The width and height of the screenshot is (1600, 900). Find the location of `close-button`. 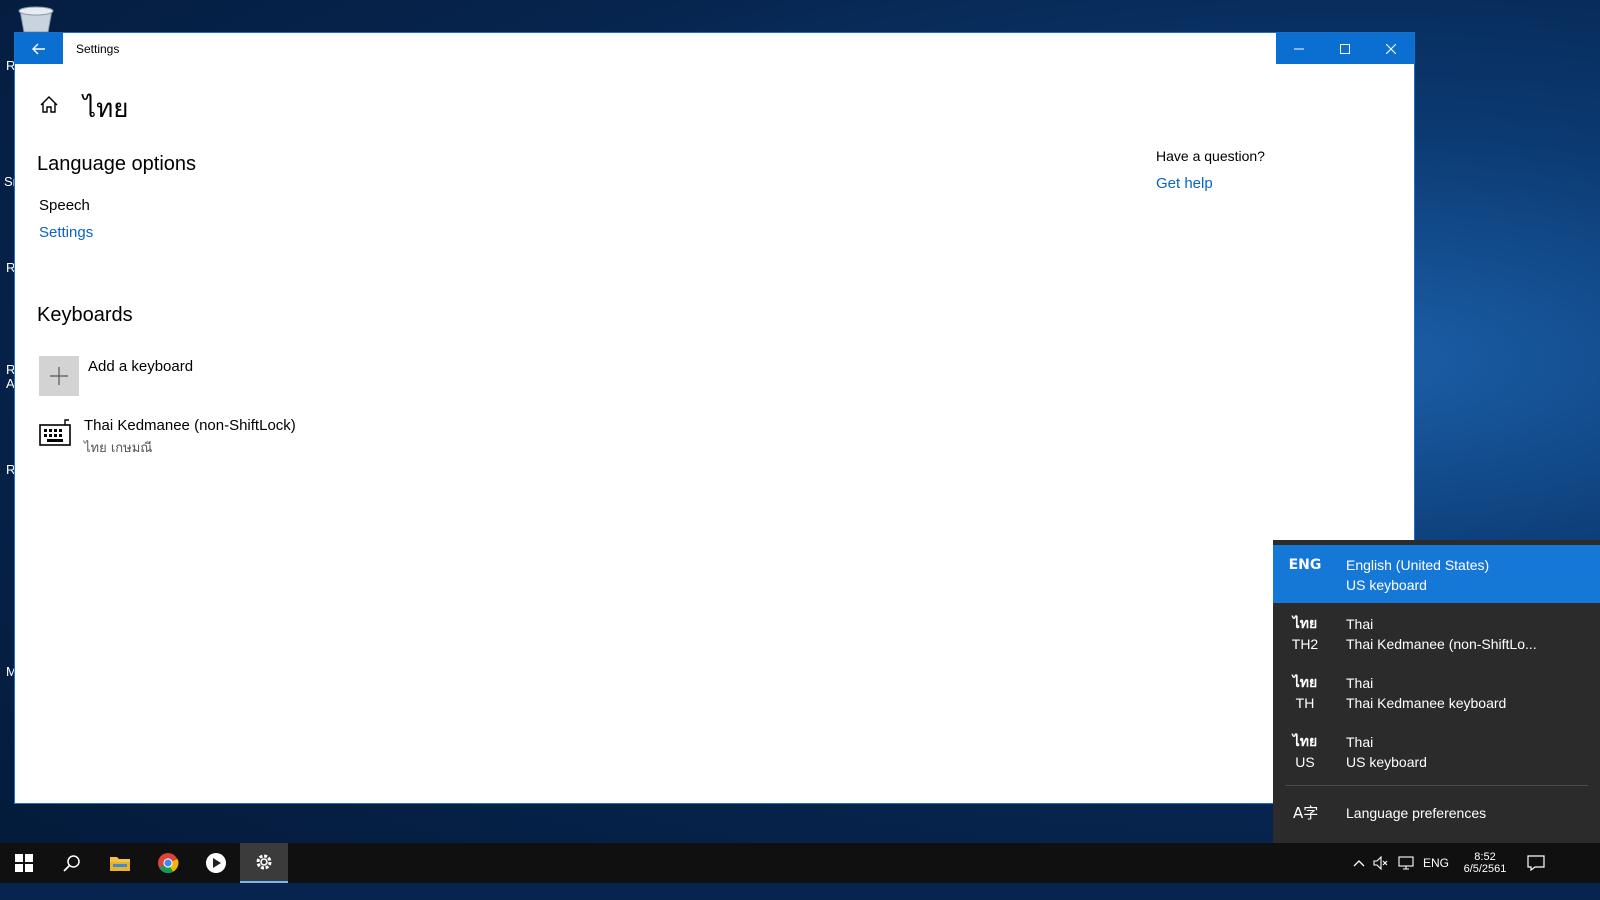

close-button is located at coordinates (1391, 48).